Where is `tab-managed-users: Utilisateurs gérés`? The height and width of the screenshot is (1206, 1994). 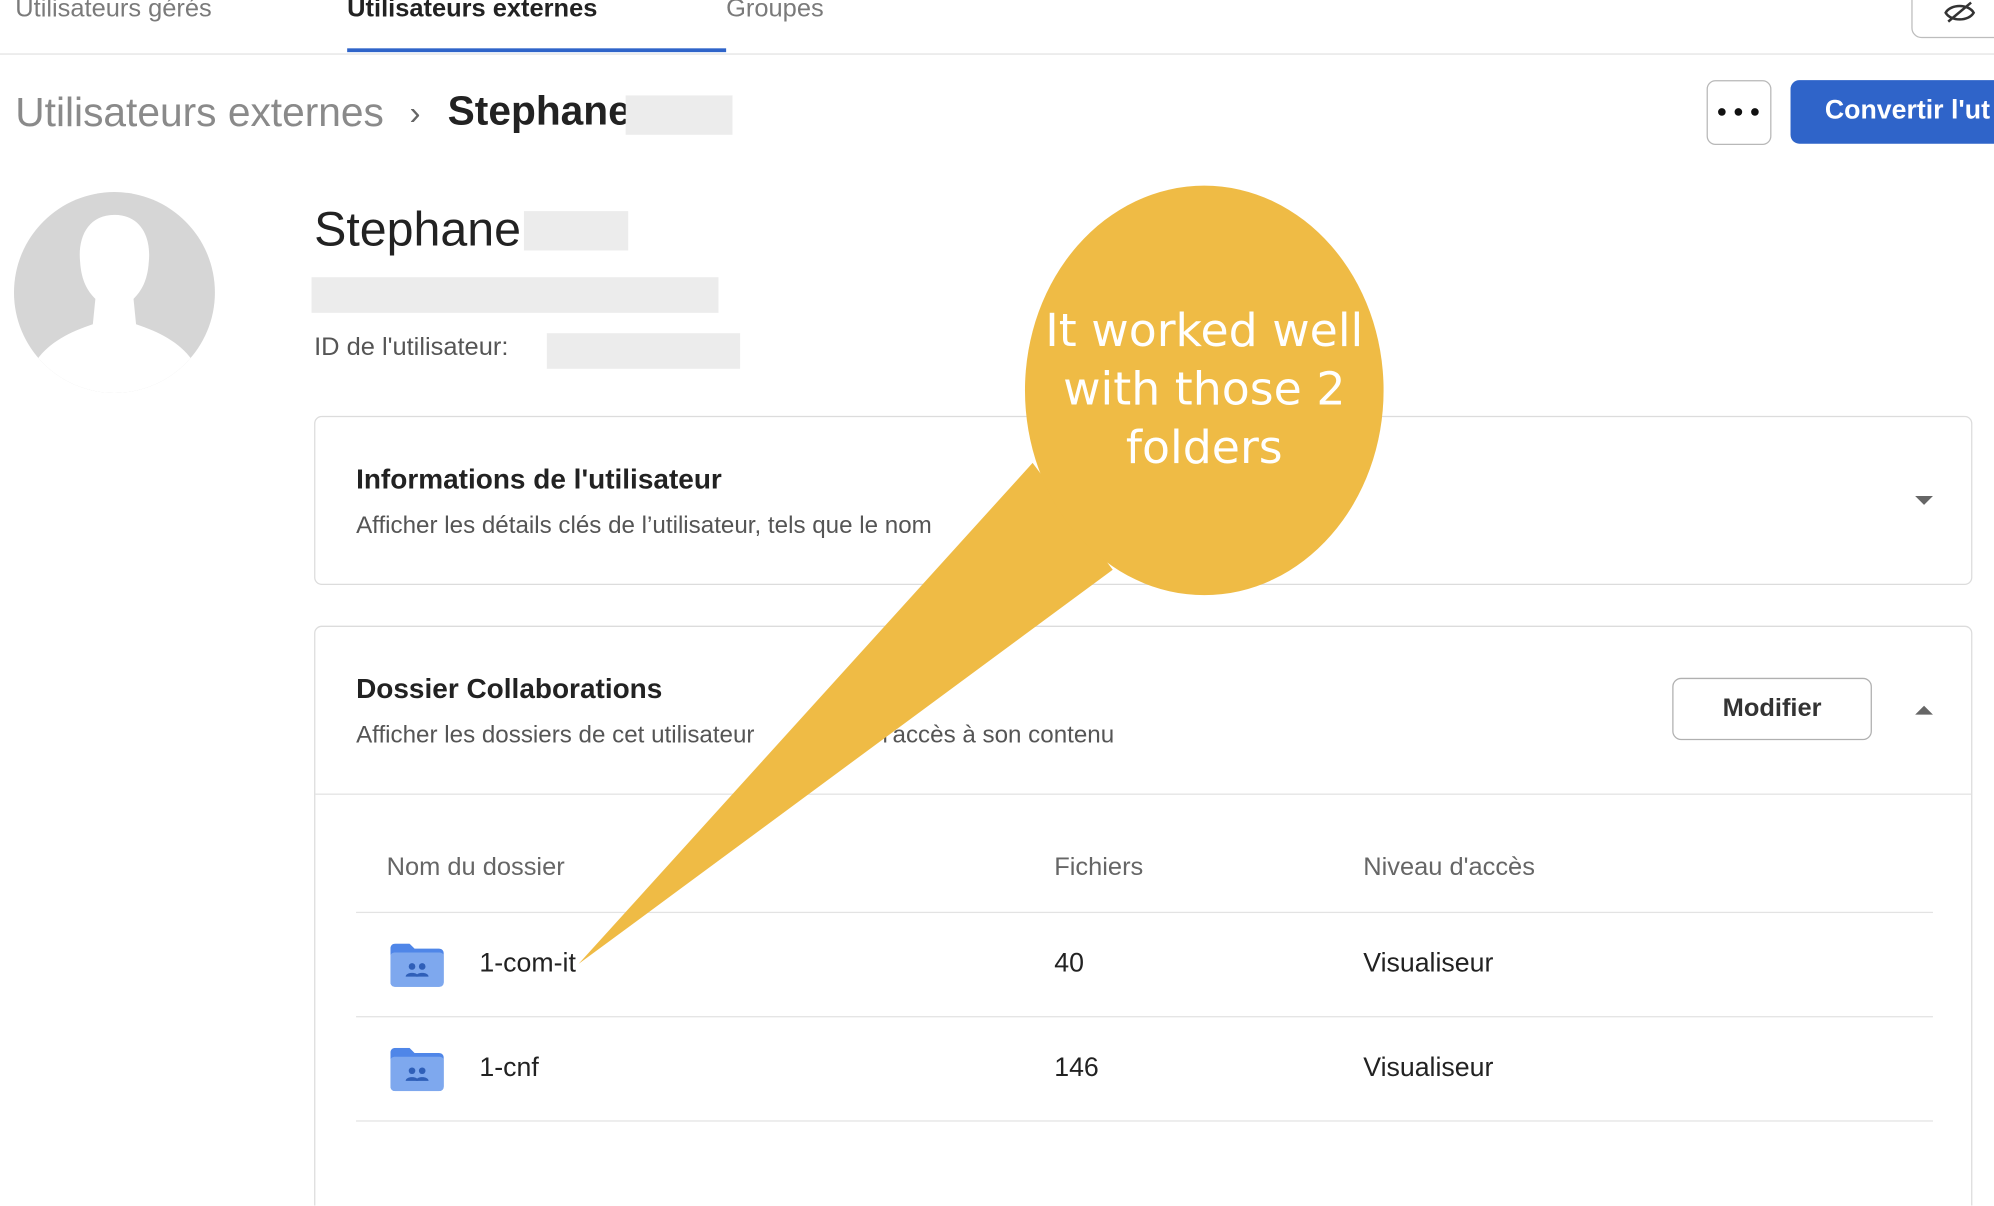
tab-managed-users: Utilisateurs gérés is located at coordinates (113, 12).